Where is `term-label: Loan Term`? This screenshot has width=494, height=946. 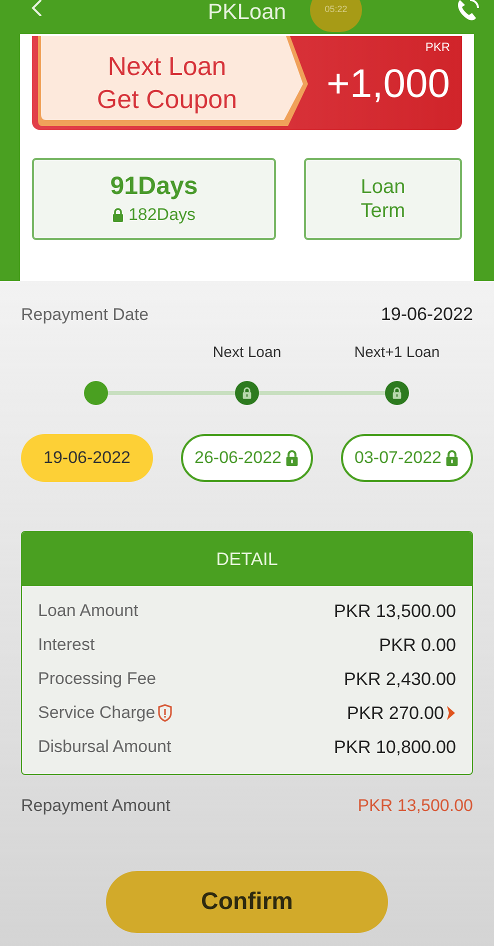 term-label: Loan Term is located at coordinates (383, 199).